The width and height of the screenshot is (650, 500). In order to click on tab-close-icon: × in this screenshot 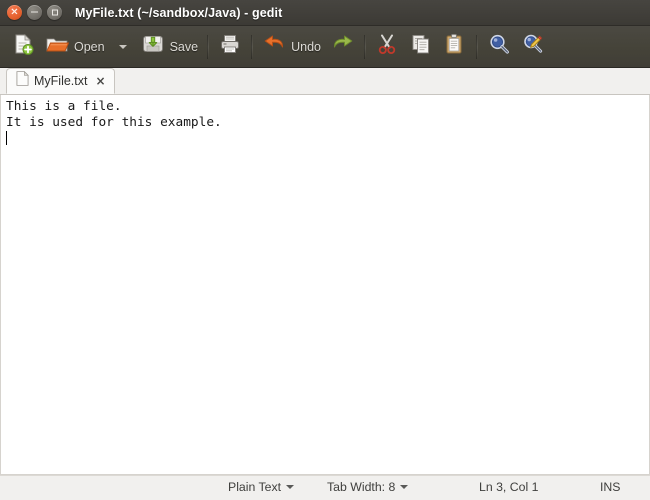, I will do `click(100, 81)`.